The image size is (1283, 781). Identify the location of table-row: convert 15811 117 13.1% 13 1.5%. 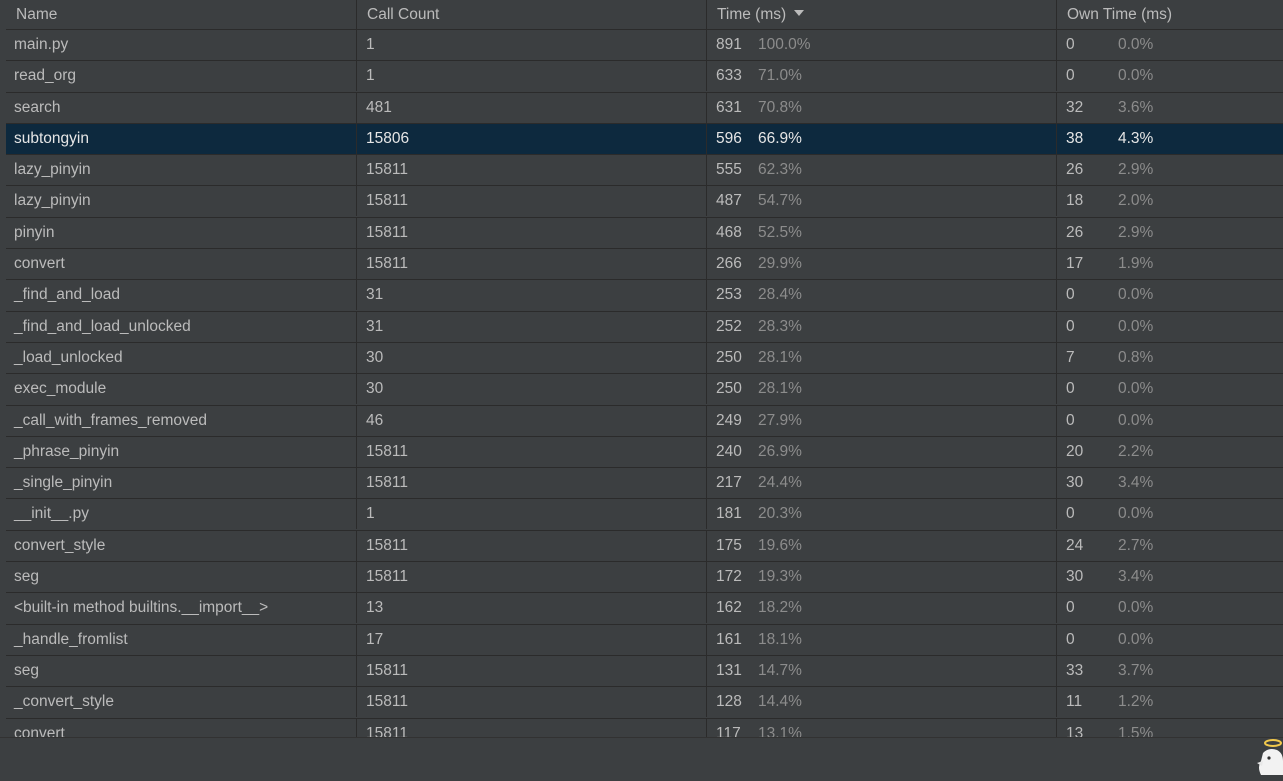
(644, 727).